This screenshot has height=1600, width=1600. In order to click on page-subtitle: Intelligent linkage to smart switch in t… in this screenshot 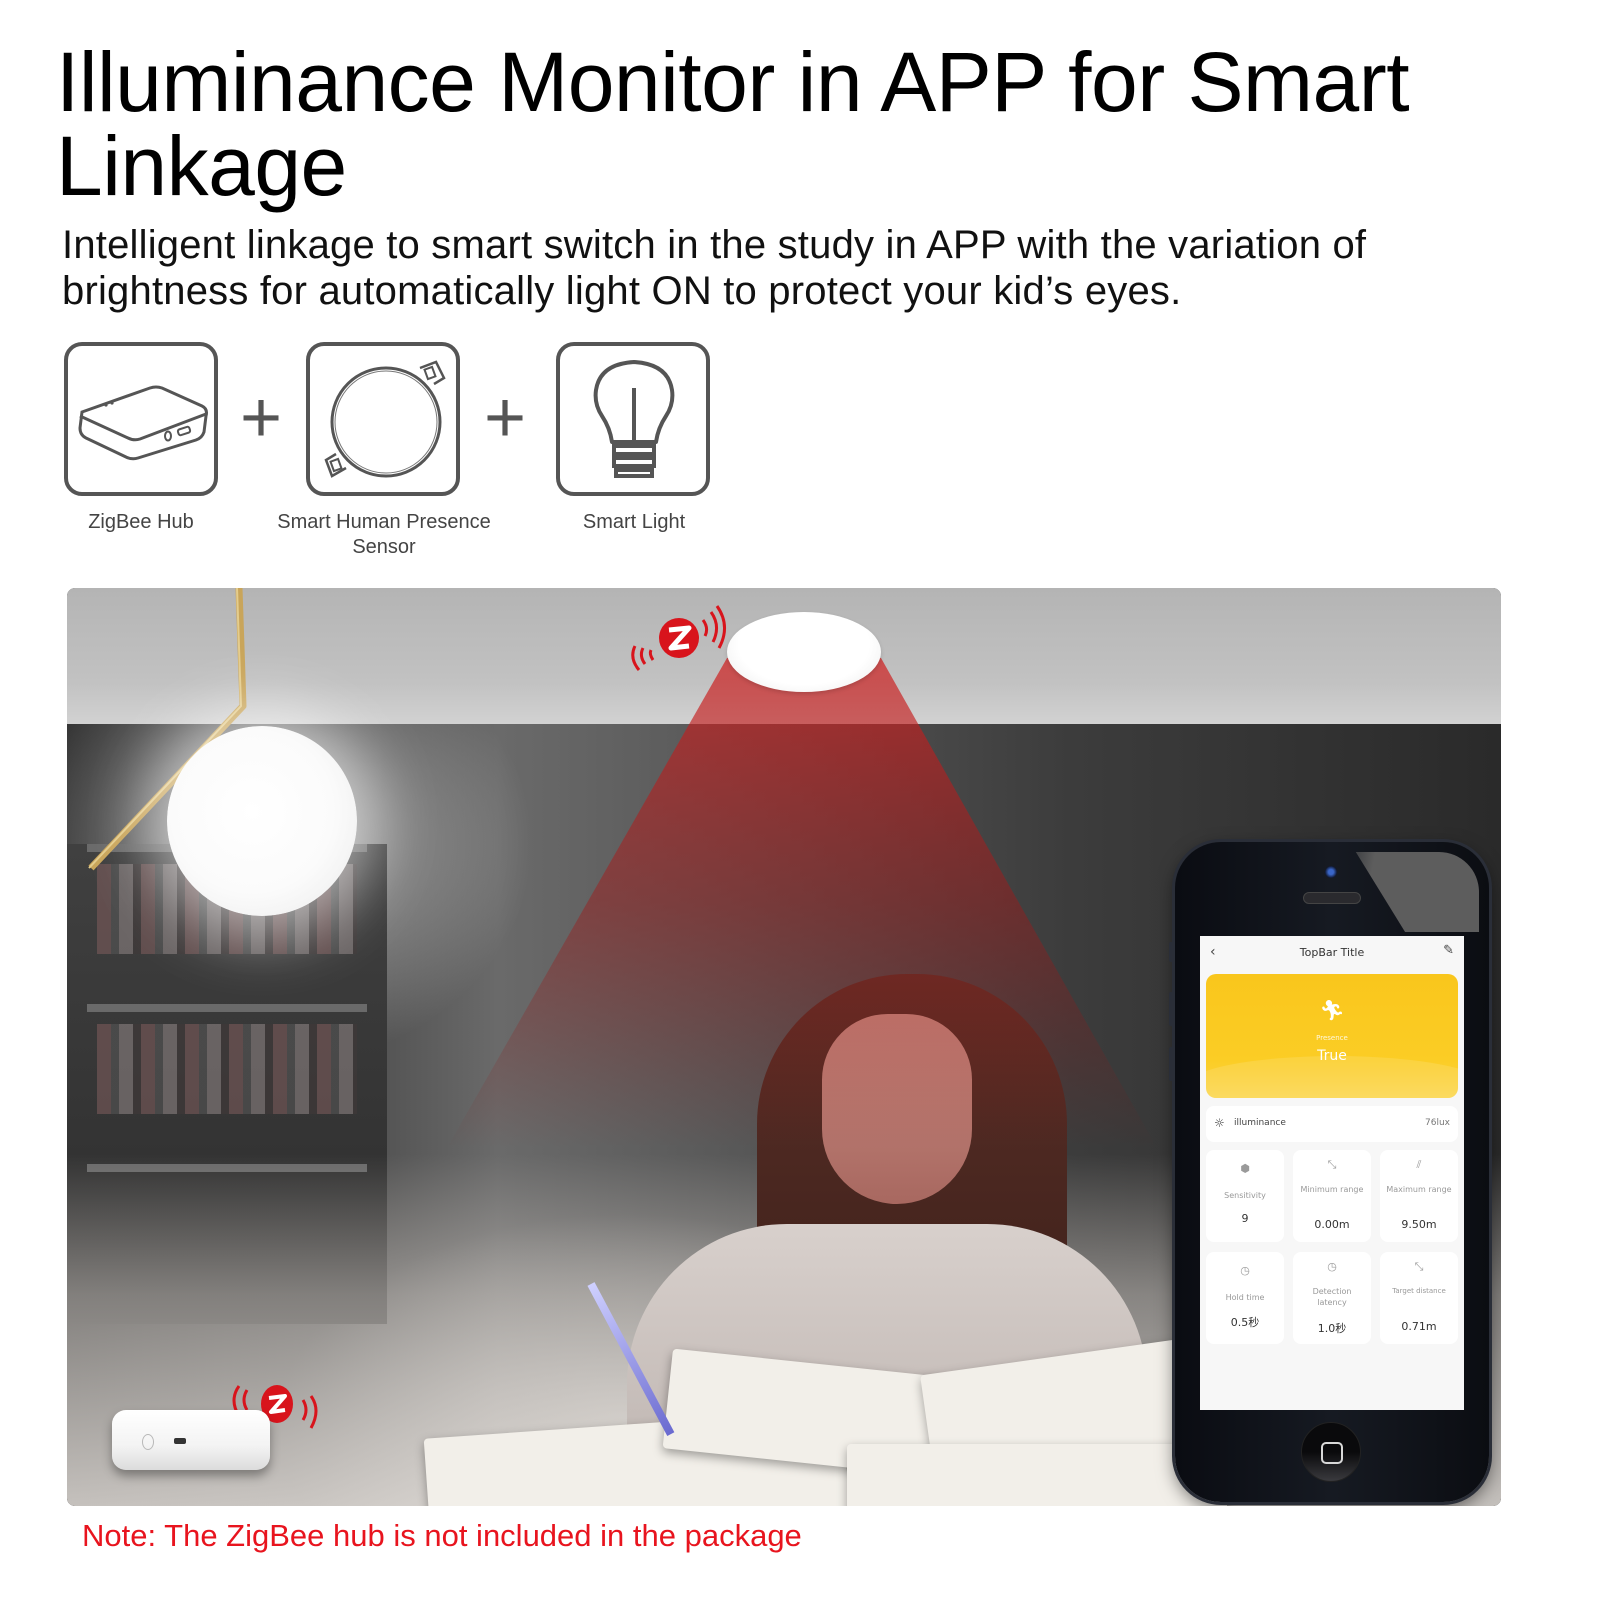, I will do `click(714, 268)`.